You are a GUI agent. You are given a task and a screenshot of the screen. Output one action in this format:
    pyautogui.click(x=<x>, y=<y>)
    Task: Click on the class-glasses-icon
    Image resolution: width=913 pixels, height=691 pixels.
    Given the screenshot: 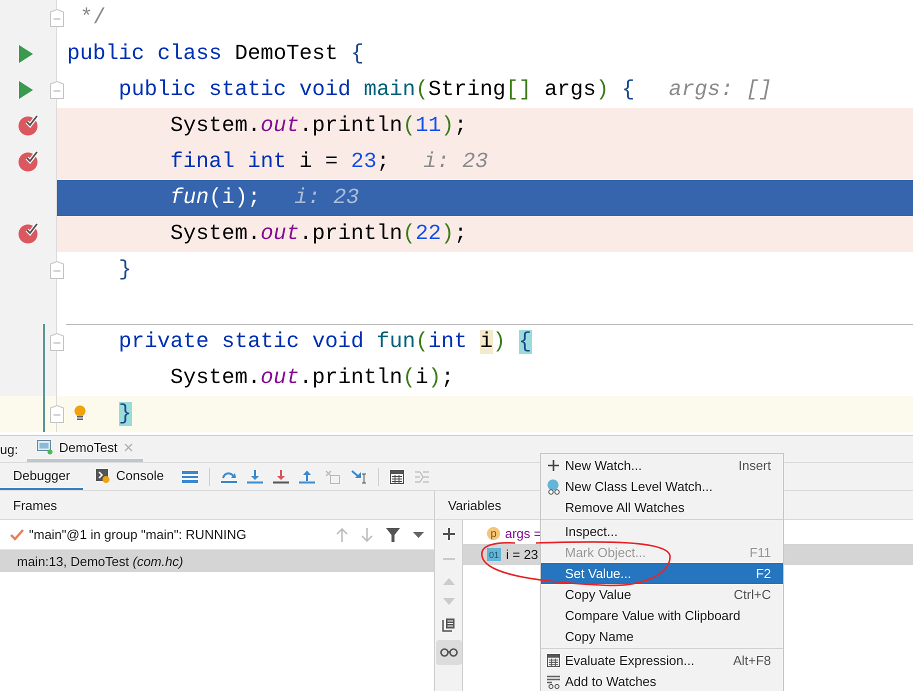 What is the action you would take?
    pyautogui.click(x=553, y=486)
    